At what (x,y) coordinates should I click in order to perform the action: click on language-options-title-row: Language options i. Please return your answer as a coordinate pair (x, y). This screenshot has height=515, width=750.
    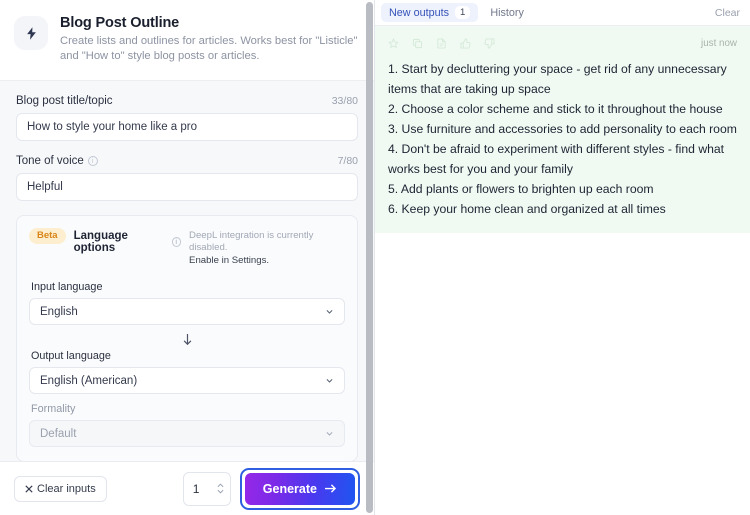
    Looking at the image, I should click on (127, 242).